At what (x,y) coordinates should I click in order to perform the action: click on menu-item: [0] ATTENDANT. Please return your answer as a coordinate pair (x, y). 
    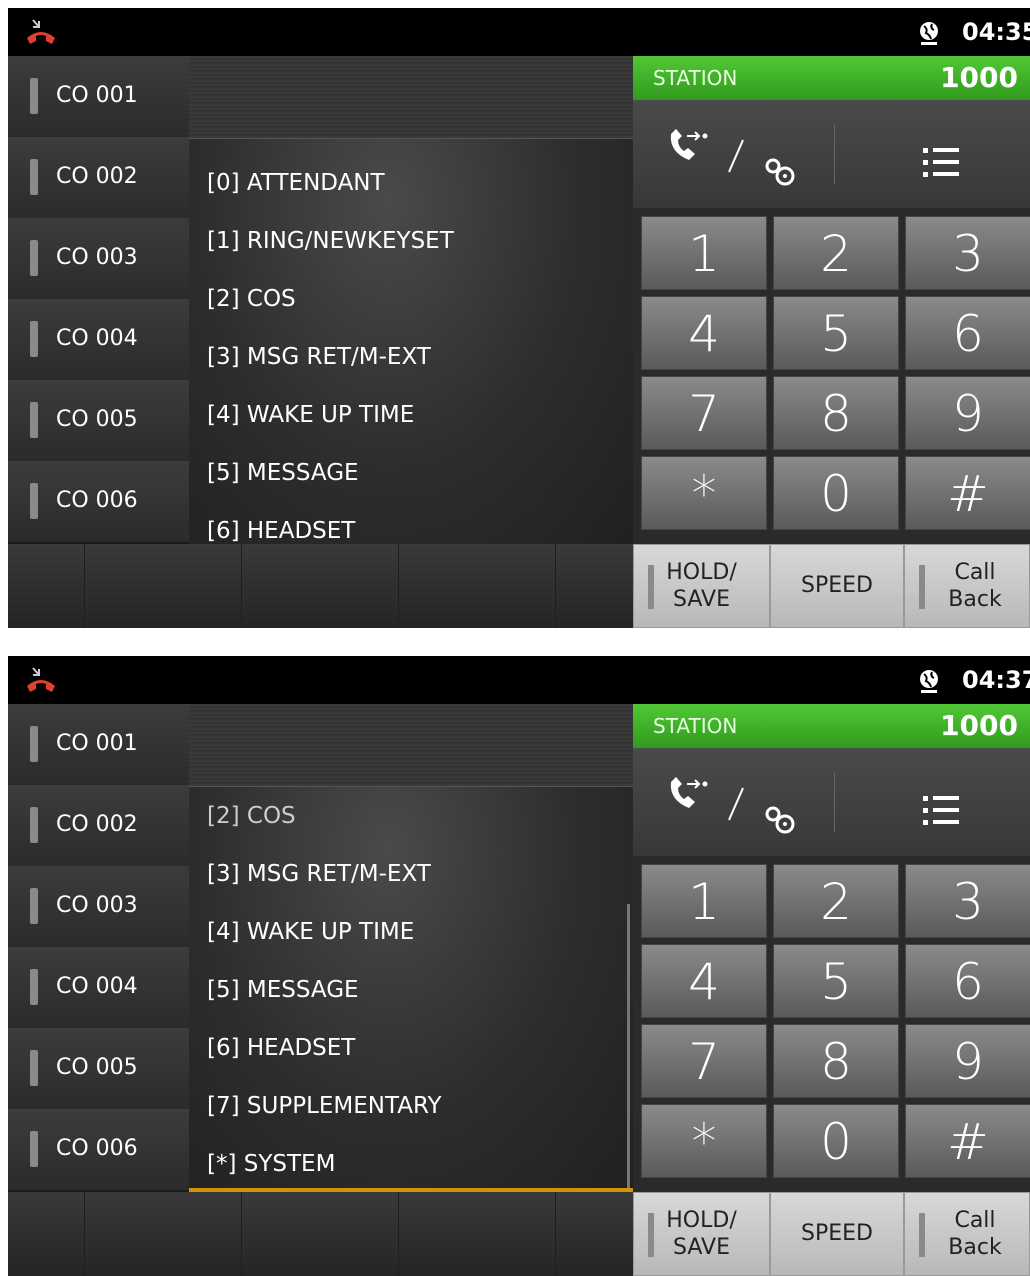
    Looking at the image, I should click on (296, 183).